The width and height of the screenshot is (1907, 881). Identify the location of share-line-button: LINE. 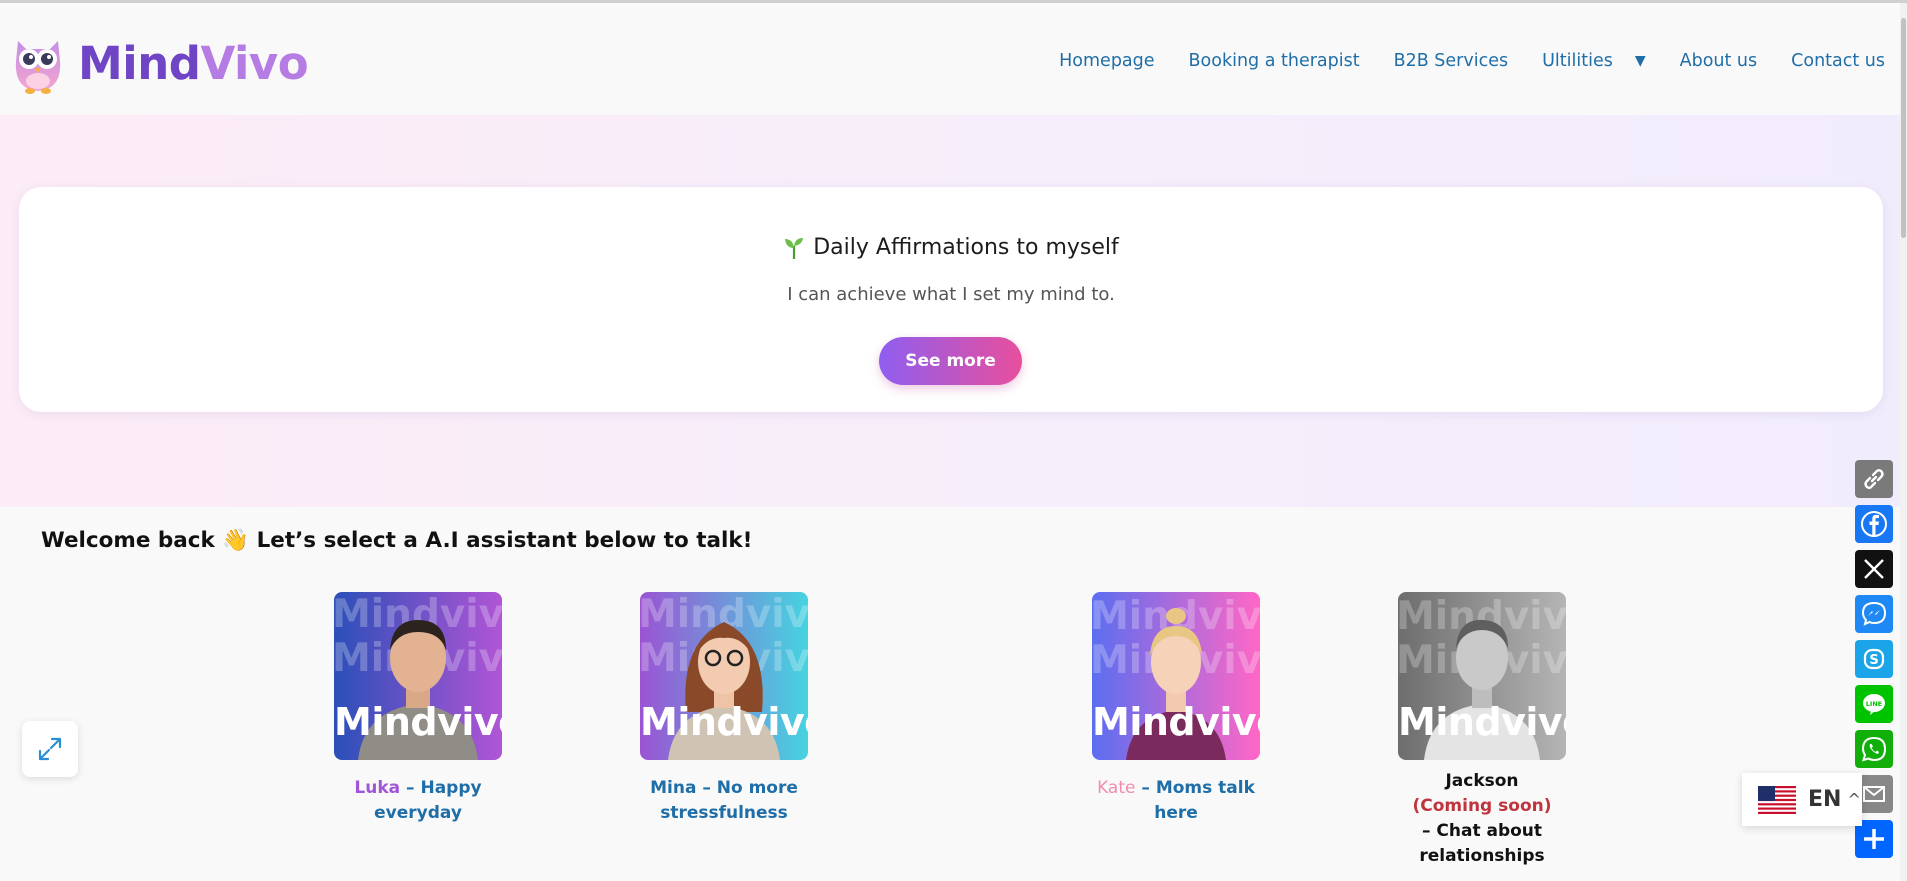
(1874, 704).